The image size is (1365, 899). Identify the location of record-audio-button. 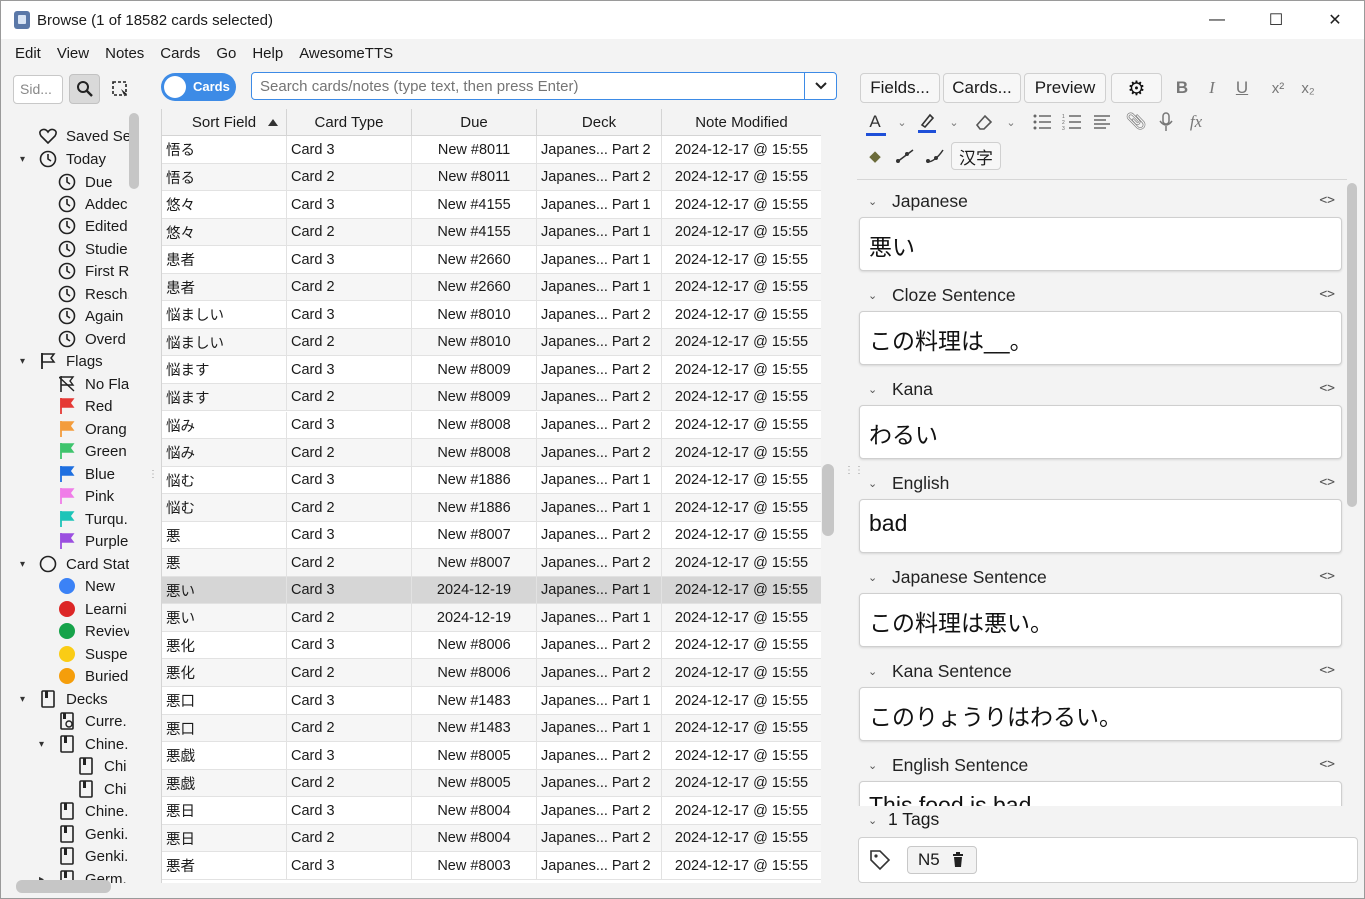
(1166, 122).